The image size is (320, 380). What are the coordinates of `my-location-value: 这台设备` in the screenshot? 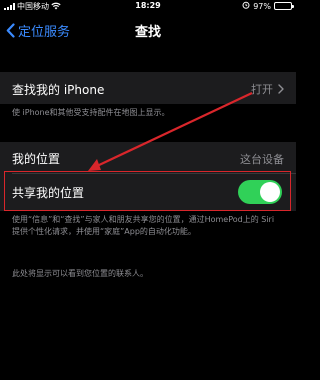 It's located at (262, 159).